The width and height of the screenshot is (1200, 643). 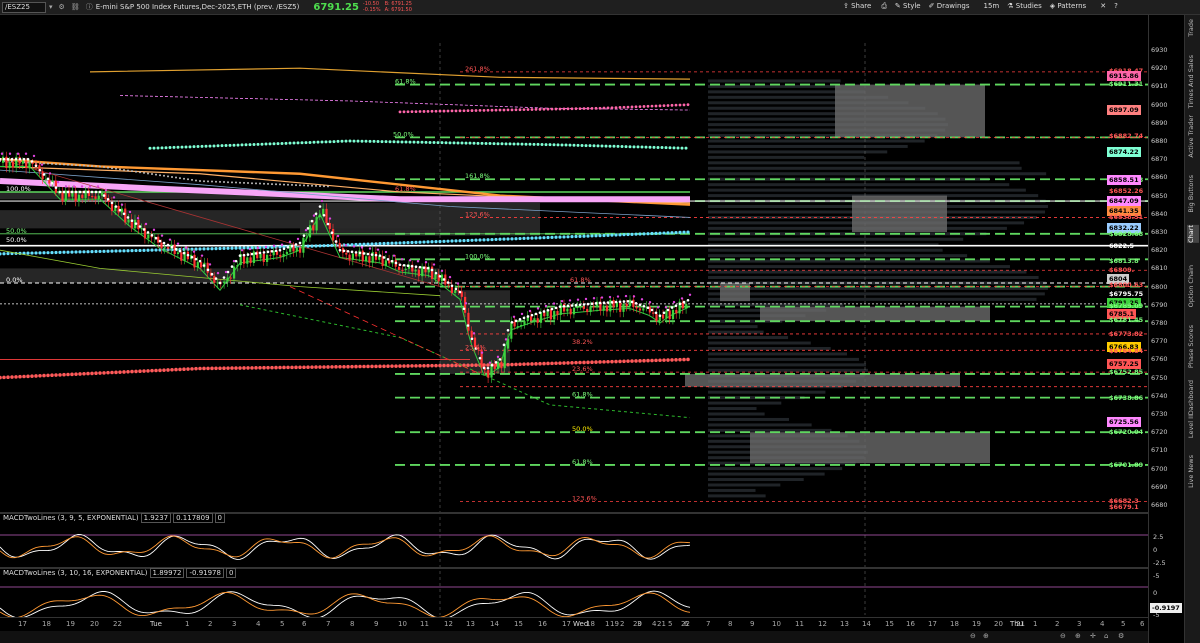 I want to click on price-tick: 6730, so click(x=1159, y=414).